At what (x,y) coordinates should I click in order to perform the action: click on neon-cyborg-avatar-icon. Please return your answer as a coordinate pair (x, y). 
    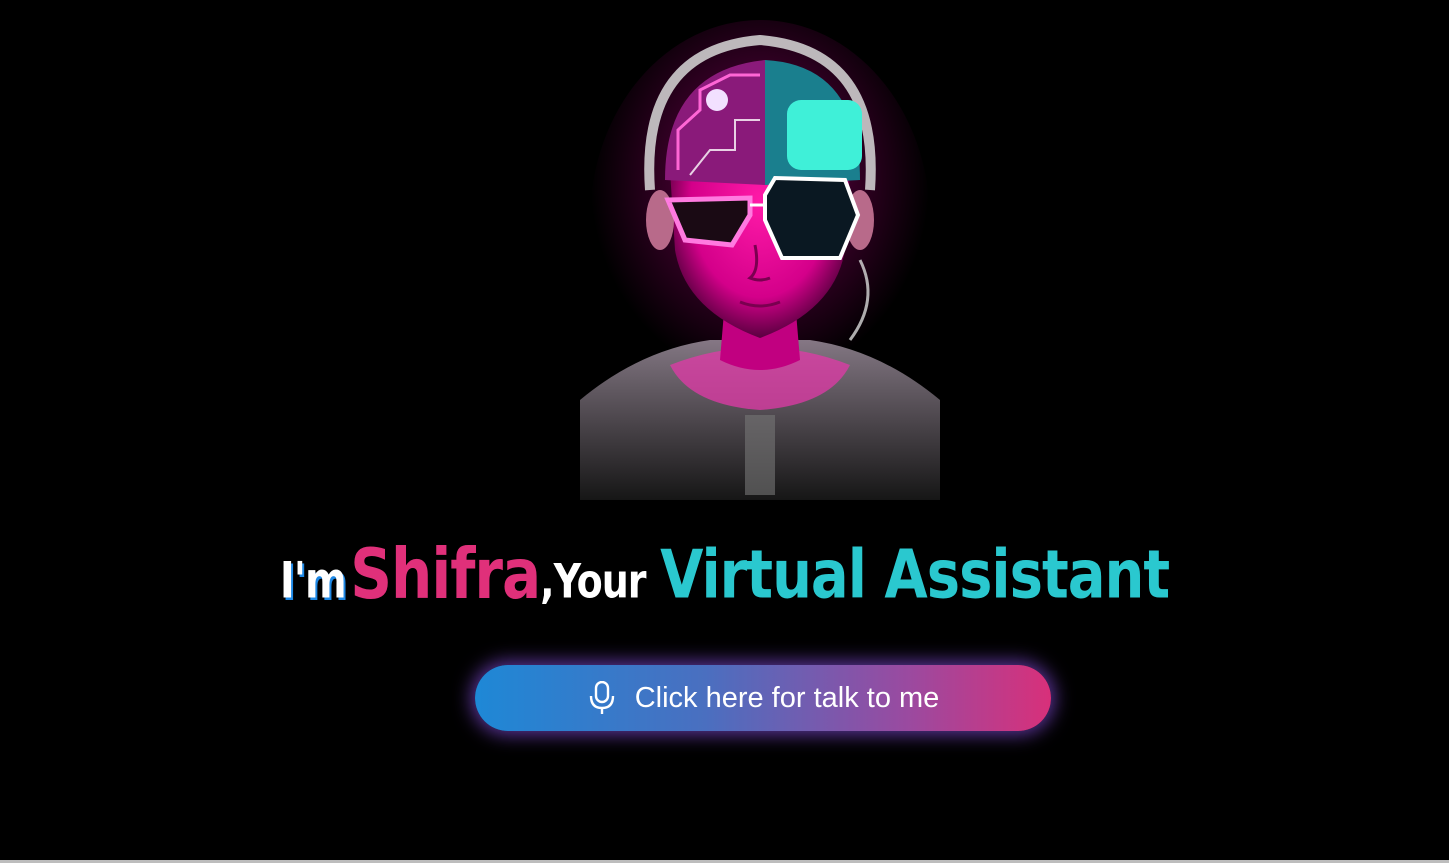
    Looking at the image, I should click on (760, 260).